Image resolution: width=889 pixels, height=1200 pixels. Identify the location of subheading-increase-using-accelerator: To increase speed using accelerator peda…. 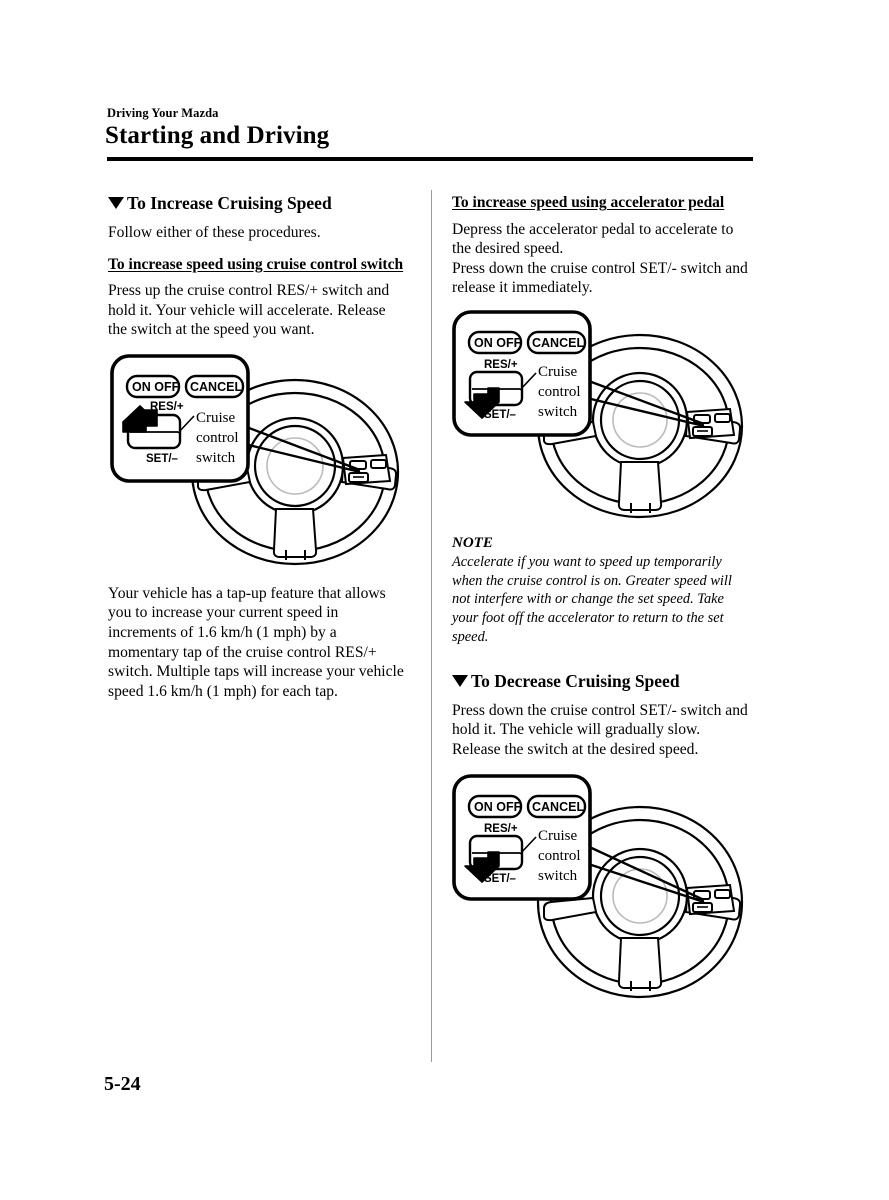
(588, 202).